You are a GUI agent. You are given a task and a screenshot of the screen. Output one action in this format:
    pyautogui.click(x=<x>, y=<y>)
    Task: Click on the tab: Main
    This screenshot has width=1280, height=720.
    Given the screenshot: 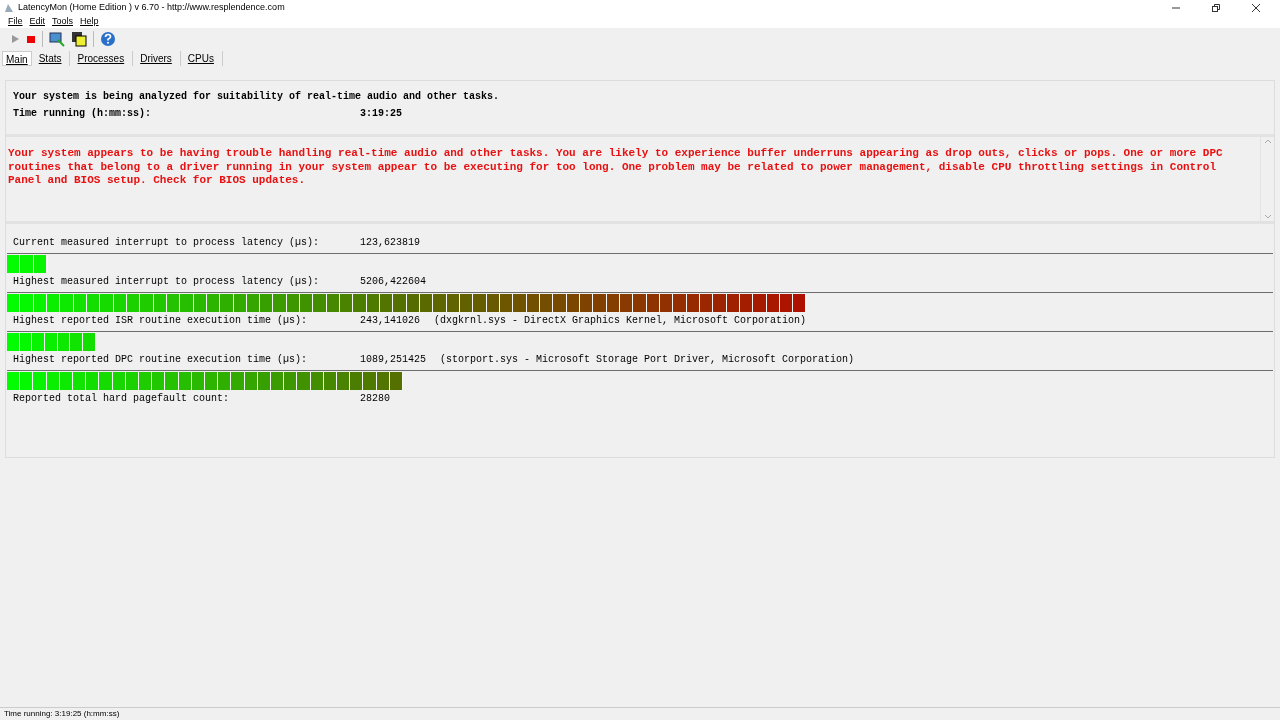 What is the action you would take?
    pyautogui.click(x=17, y=58)
    